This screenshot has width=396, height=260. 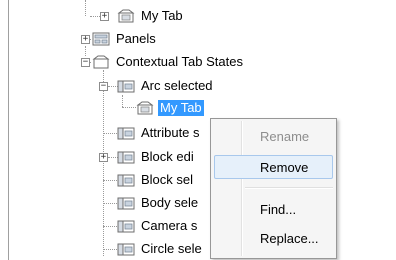 I want to click on tree-item-camera-selected: Camera s, so click(x=158, y=226).